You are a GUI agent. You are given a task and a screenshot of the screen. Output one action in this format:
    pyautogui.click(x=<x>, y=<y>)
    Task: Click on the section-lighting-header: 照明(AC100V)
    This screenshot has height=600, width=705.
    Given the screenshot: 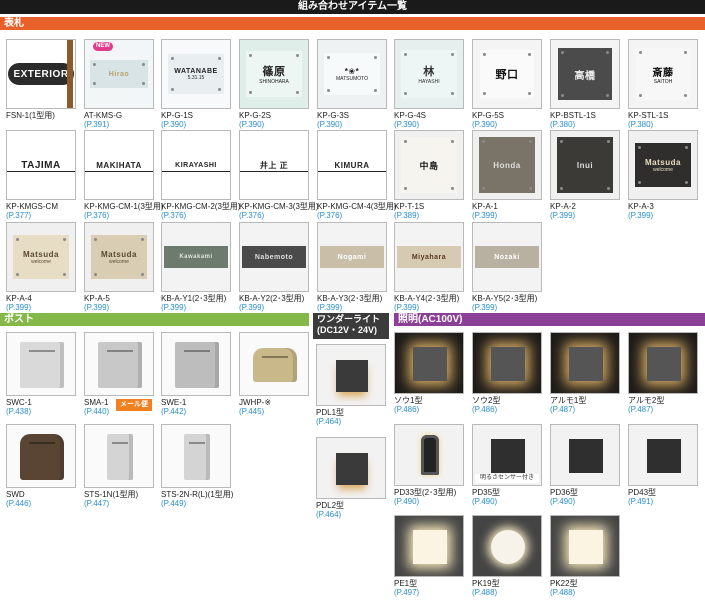 What is the action you would take?
    pyautogui.click(x=549, y=319)
    